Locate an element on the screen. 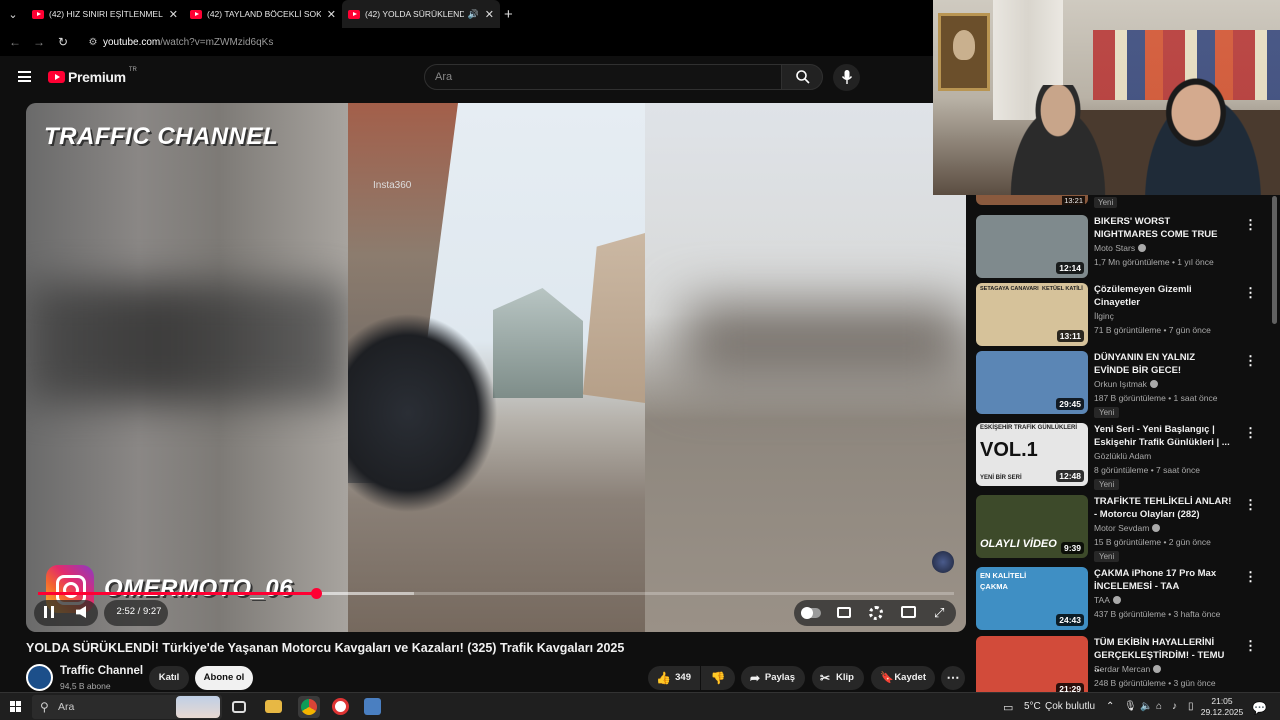 Image resolution: width=1280 pixels, height=720 pixels. speaker-icon: 🔊 is located at coordinates (473, 14).